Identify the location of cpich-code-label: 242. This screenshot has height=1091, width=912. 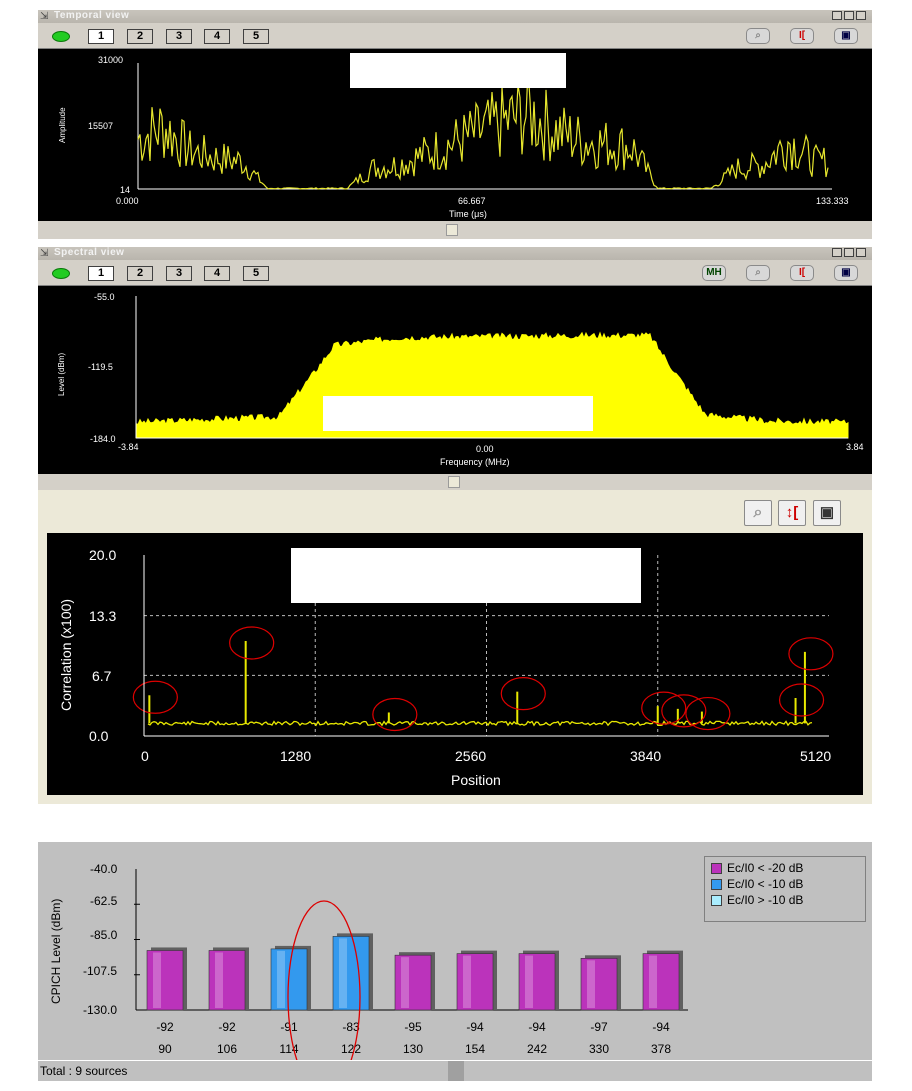
(537, 1049).